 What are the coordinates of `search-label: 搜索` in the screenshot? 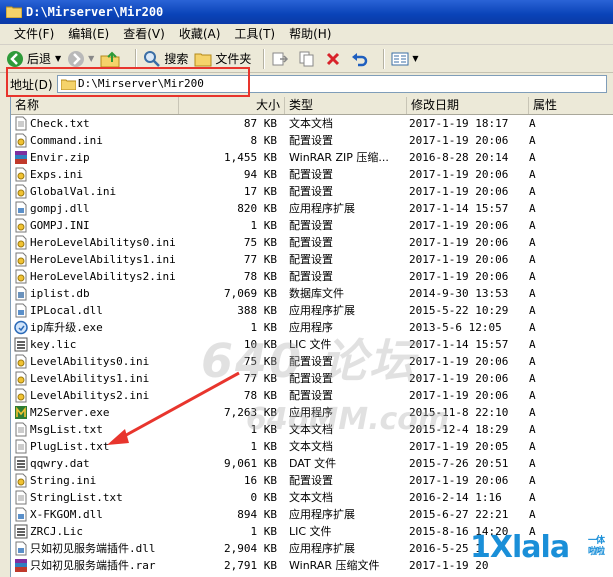 It's located at (176, 59).